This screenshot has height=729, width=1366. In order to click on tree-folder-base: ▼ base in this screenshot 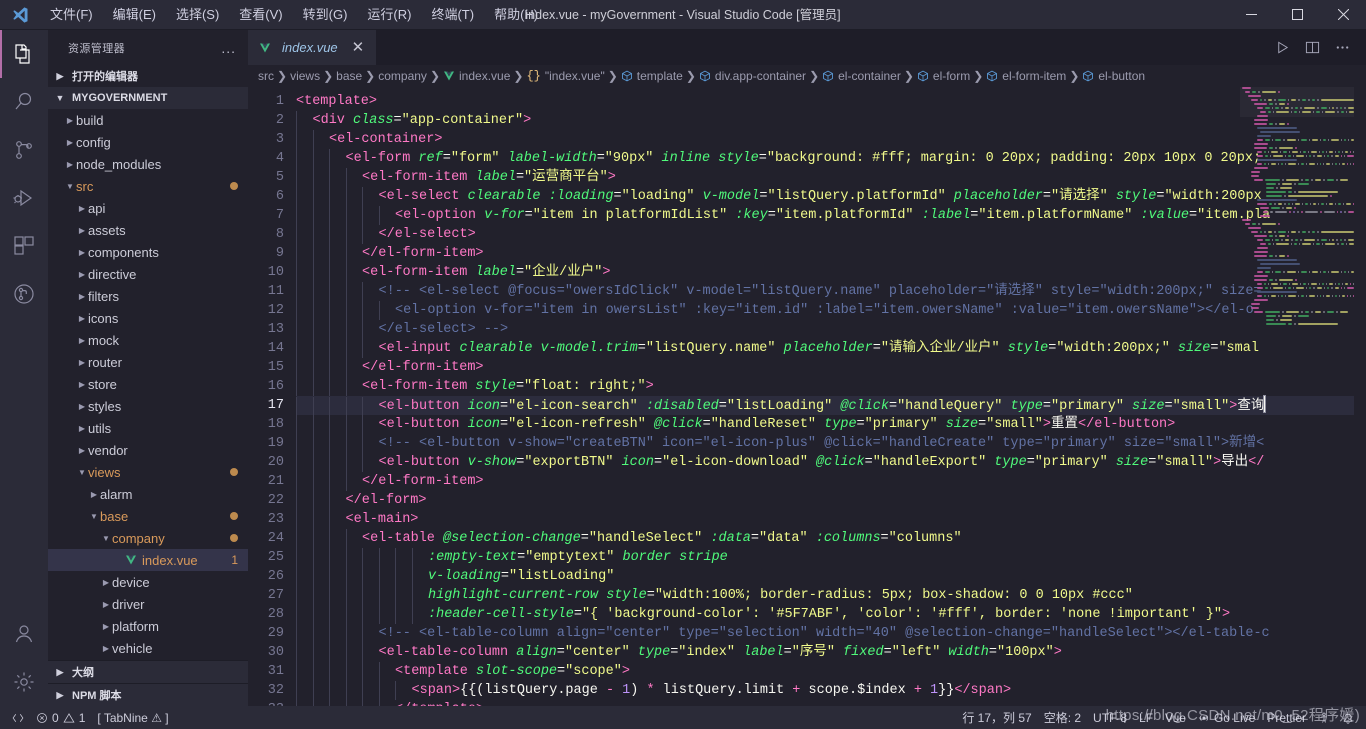, I will do `click(148, 516)`.